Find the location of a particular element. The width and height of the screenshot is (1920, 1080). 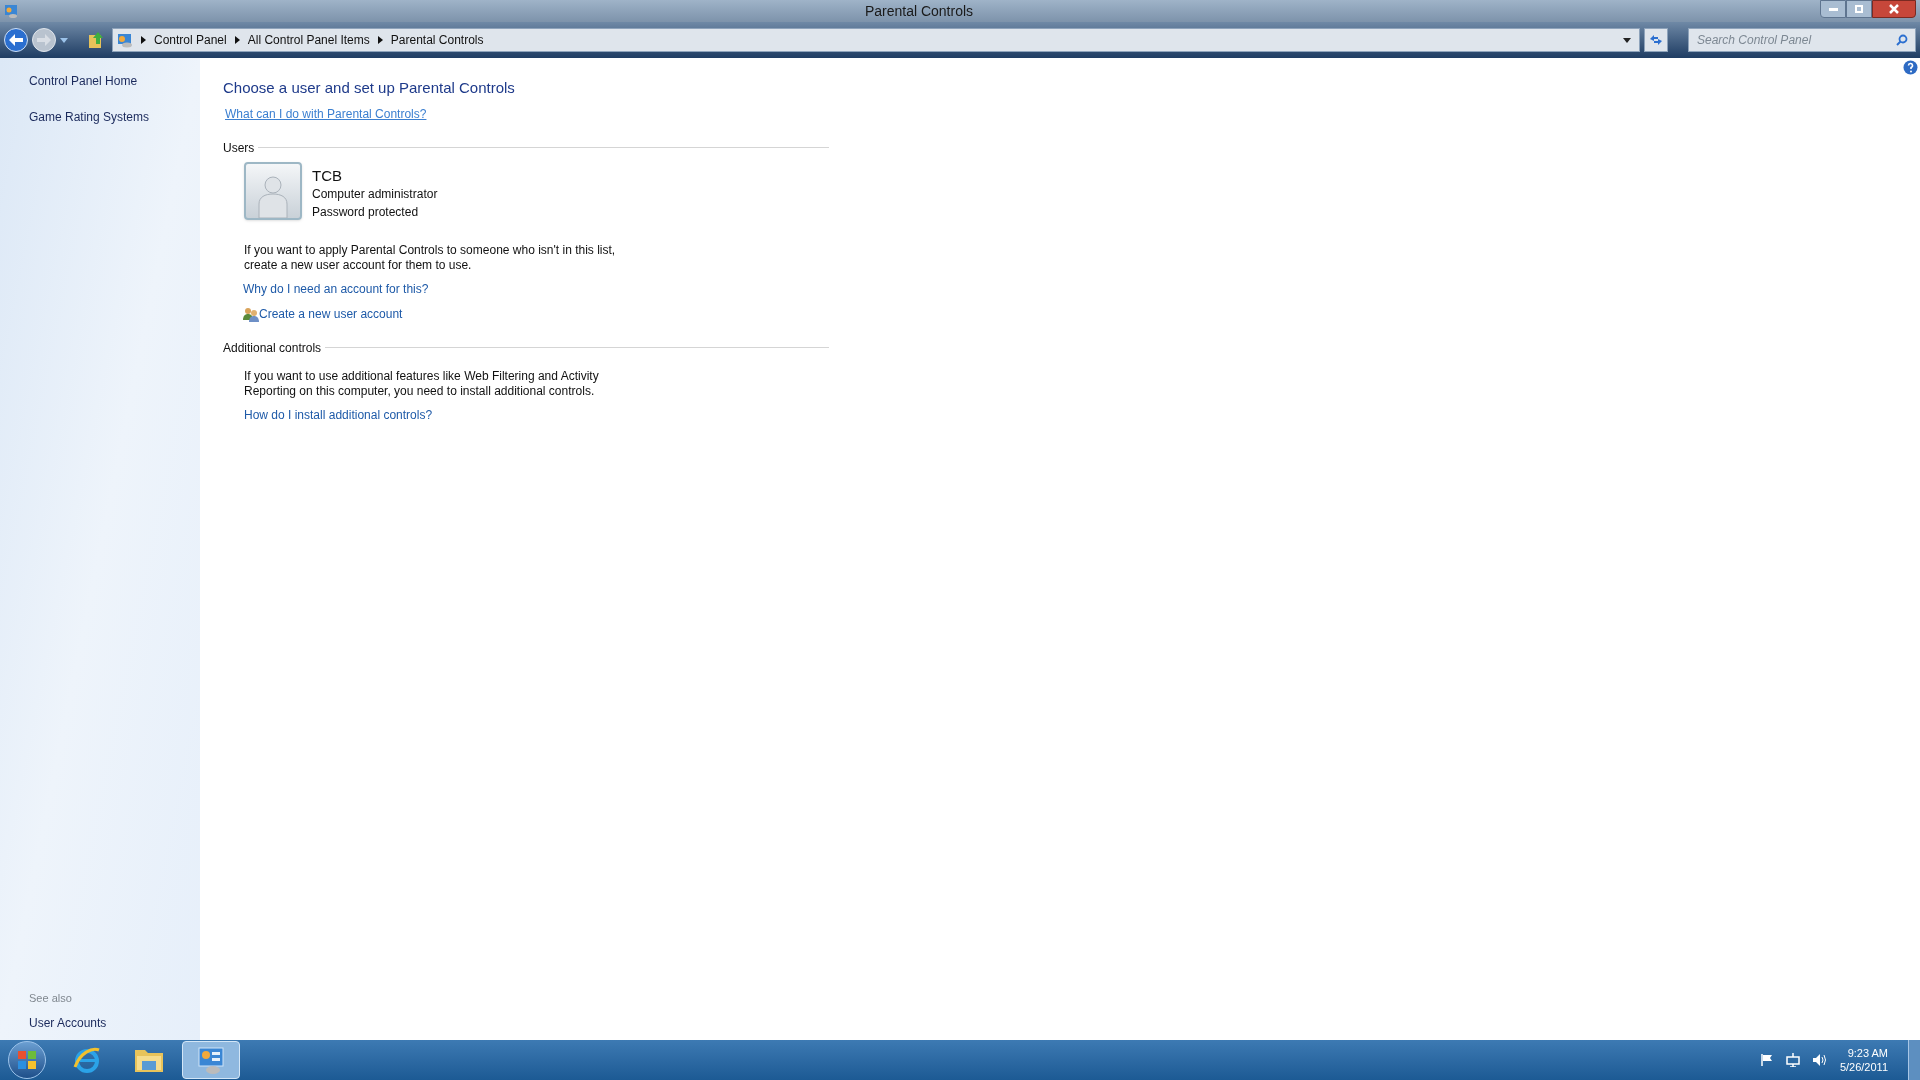

window-title: Parental Controls is located at coordinates (919, 11).